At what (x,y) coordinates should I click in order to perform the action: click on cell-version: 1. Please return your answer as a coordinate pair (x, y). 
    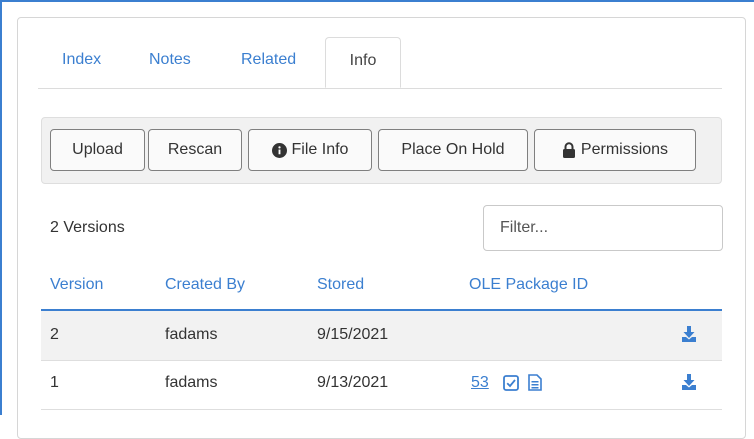
    Looking at the image, I should click on (54, 382).